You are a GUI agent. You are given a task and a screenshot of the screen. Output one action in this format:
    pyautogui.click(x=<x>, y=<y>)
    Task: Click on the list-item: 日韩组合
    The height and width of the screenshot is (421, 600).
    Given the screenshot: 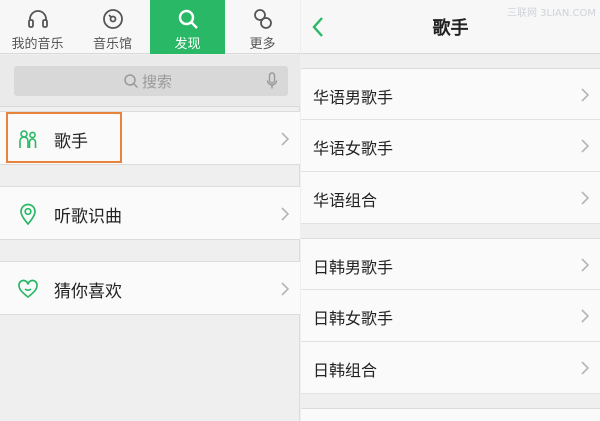 What is the action you would take?
    pyautogui.click(x=450, y=368)
    